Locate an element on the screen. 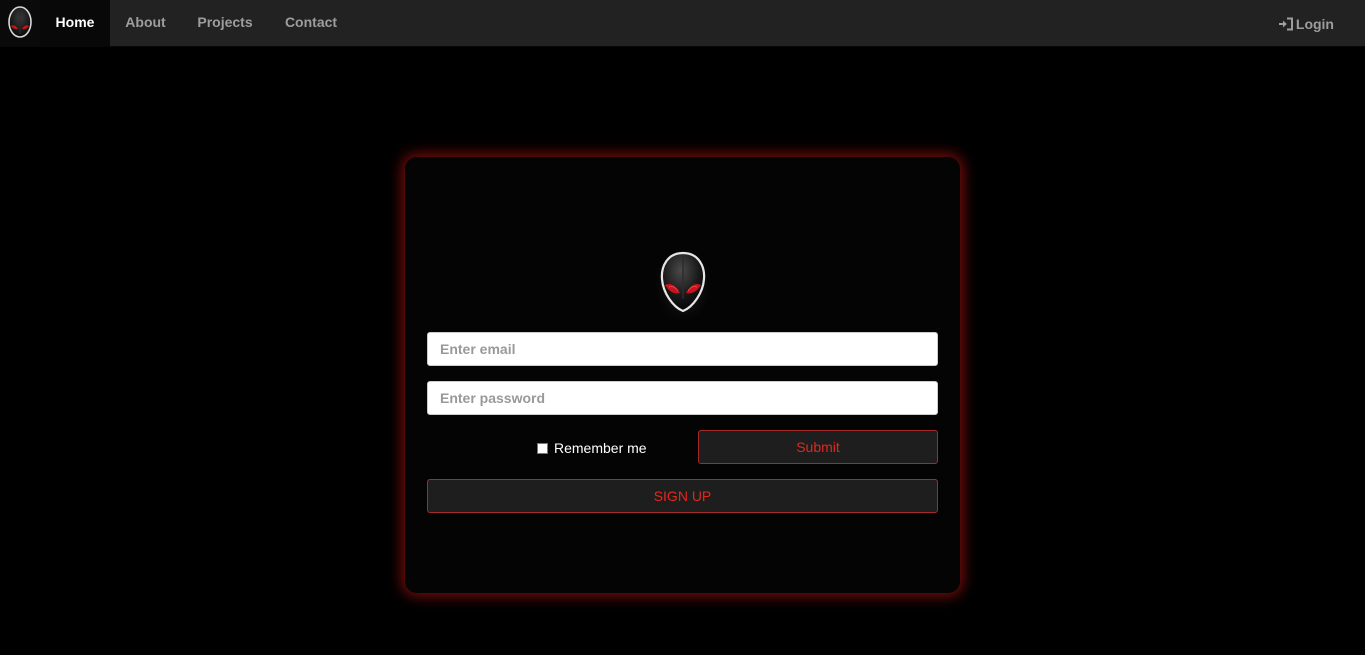 The width and height of the screenshot is (1365, 655). top-navbar: Home About Projects Contact Login is located at coordinates (682, 23).